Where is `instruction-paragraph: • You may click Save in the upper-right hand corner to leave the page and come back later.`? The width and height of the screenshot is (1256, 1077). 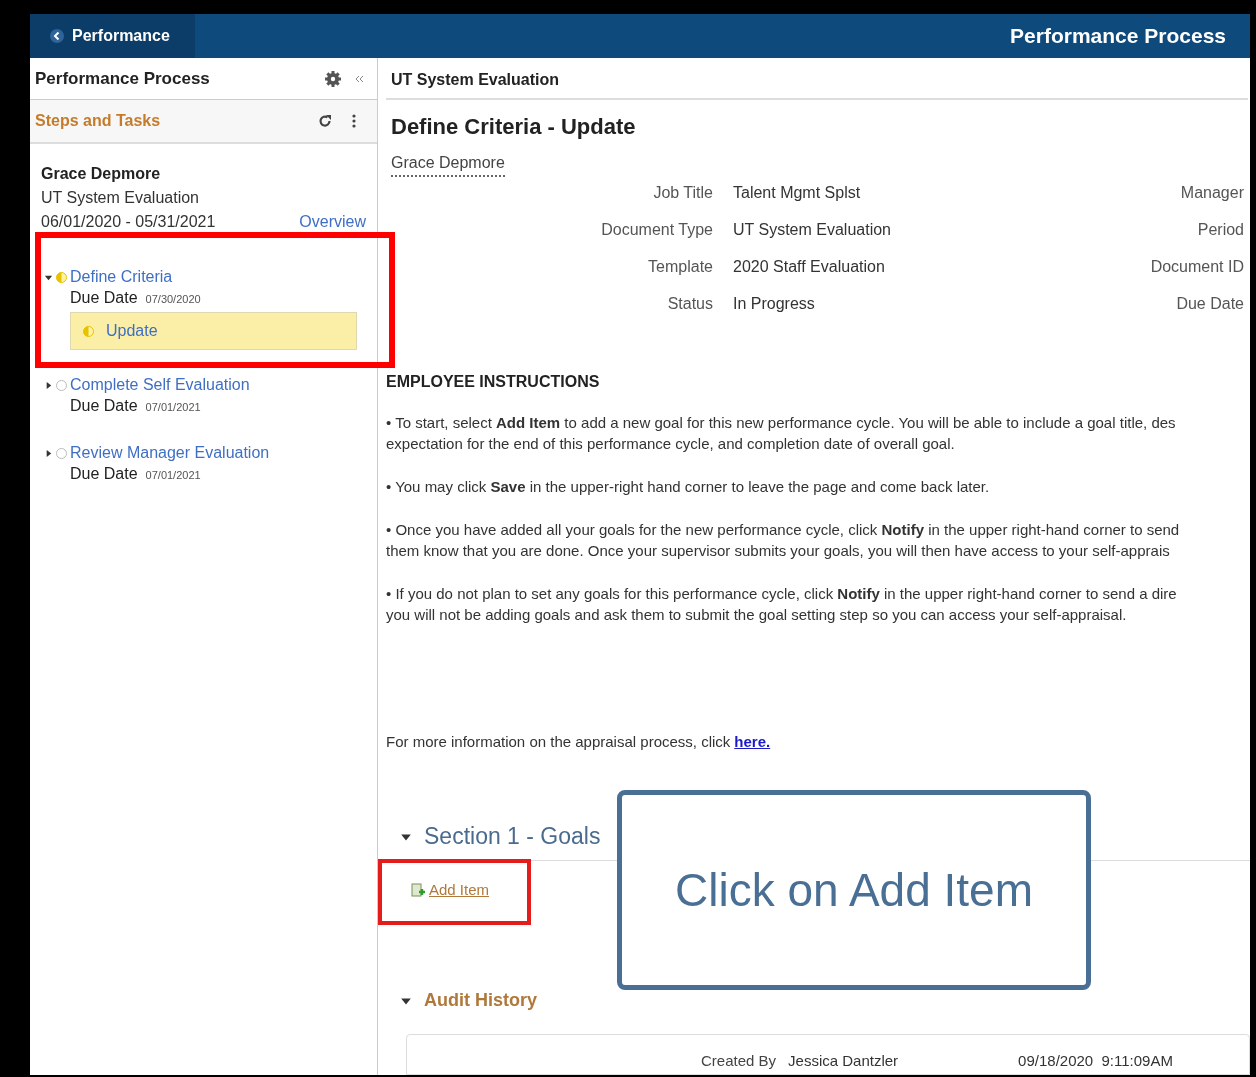 instruction-paragraph: • You may click Save in the upper-right hand corner to leave the page and come back later. is located at coordinates (688, 486).